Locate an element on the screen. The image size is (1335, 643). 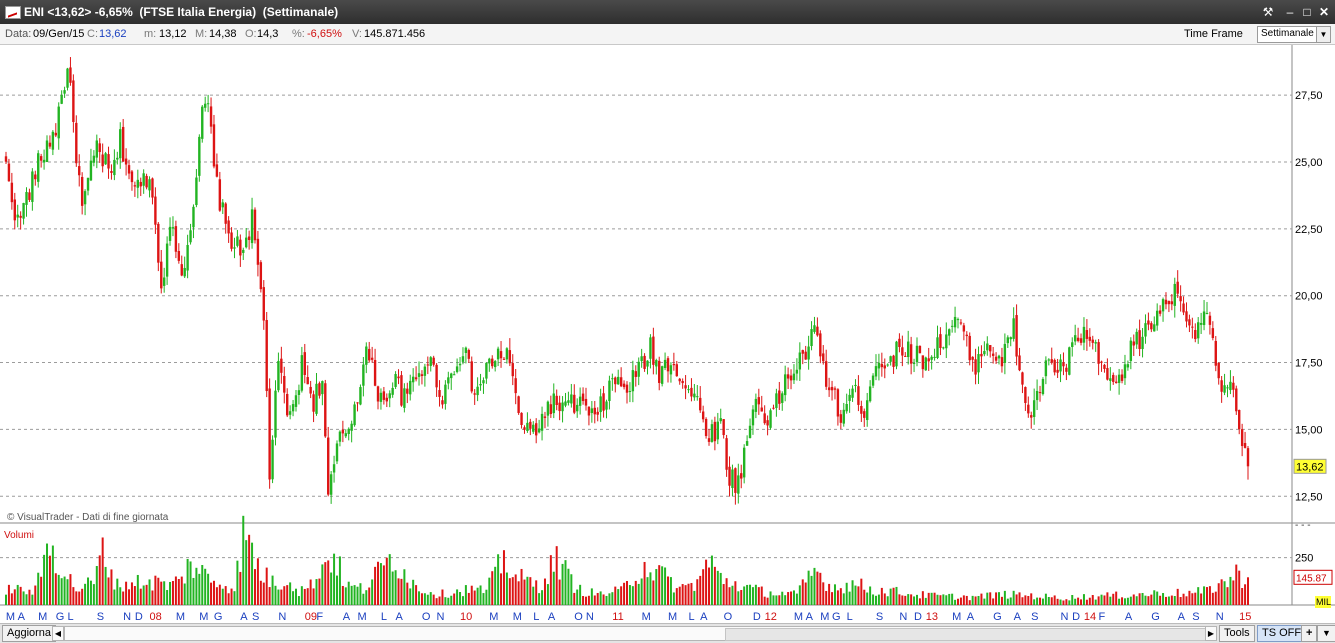
scroll-left-icon: ◀ is located at coordinates (58, 633).